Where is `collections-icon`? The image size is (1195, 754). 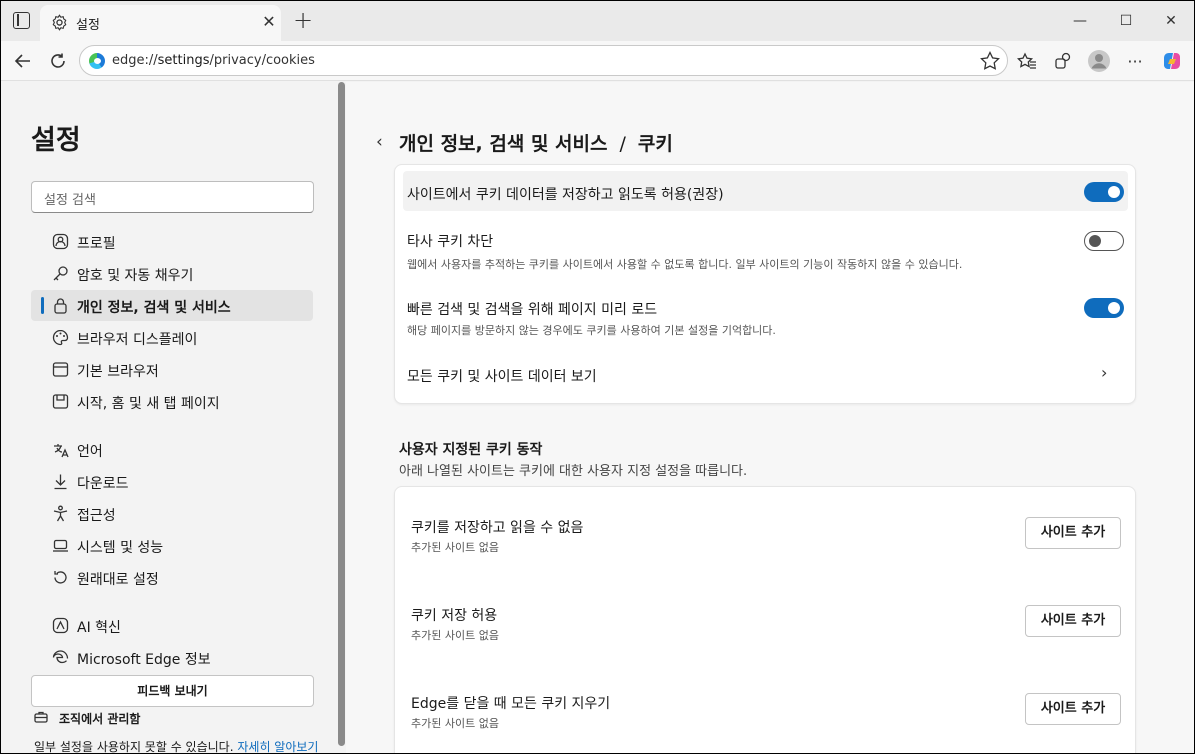
collections-icon is located at coordinates (1063, 60).